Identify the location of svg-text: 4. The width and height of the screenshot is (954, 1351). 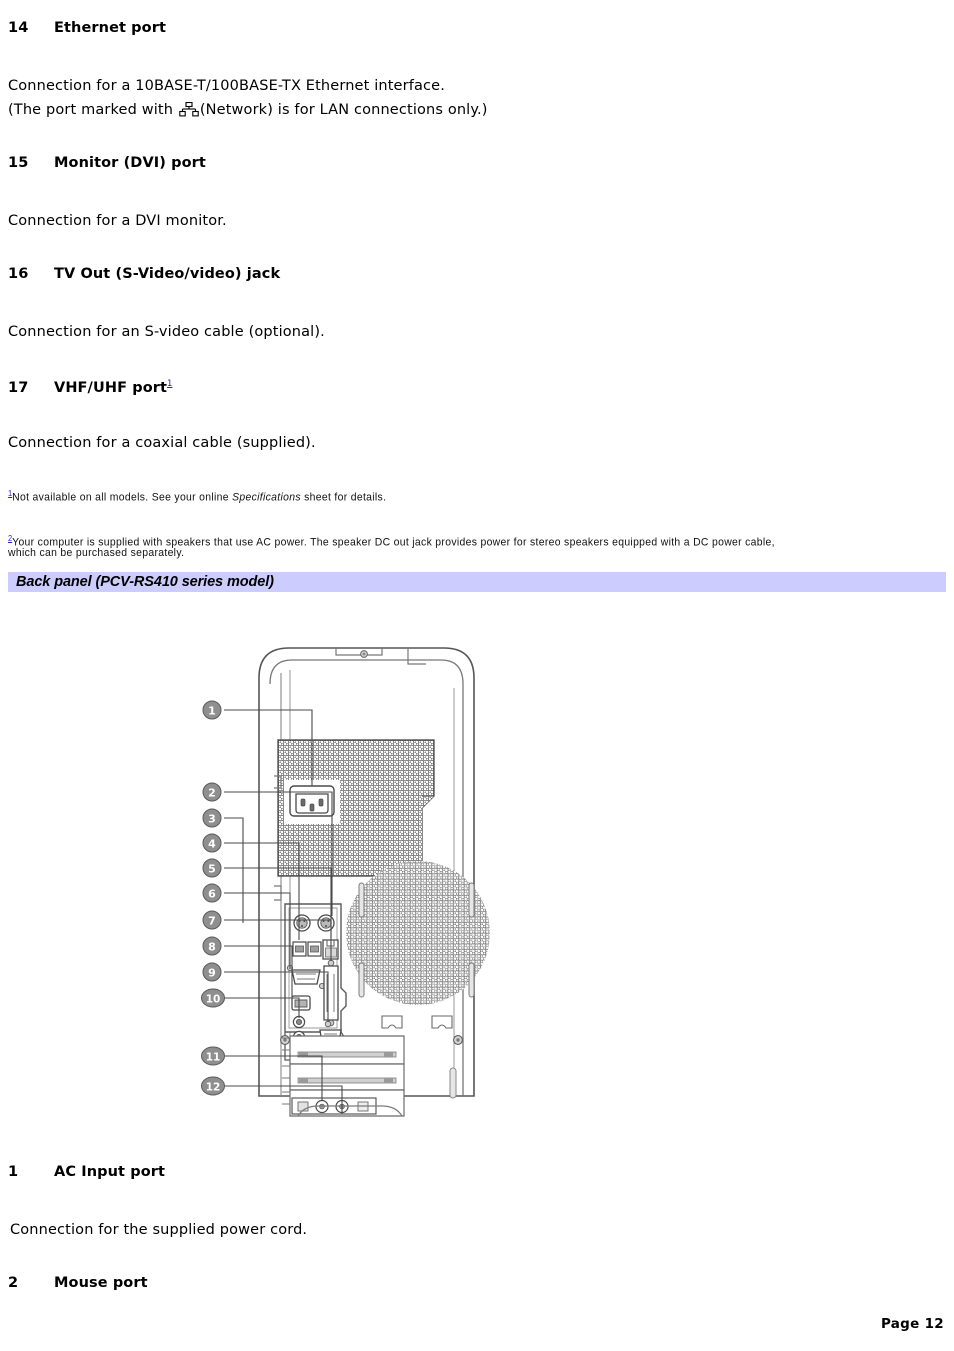
(212, 843).